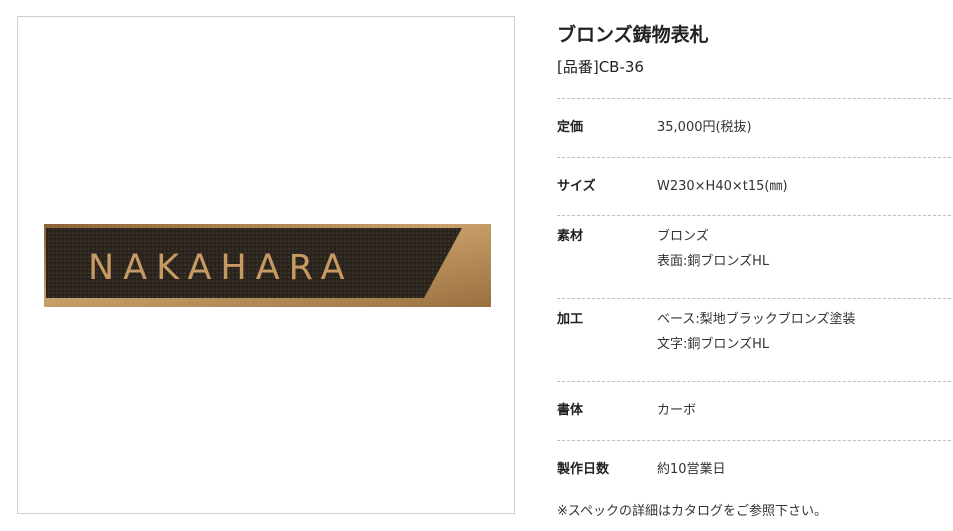  I want to click on spec-value-line: ベース:梨地ブラックブロンズ塗装, so click(756, 319).